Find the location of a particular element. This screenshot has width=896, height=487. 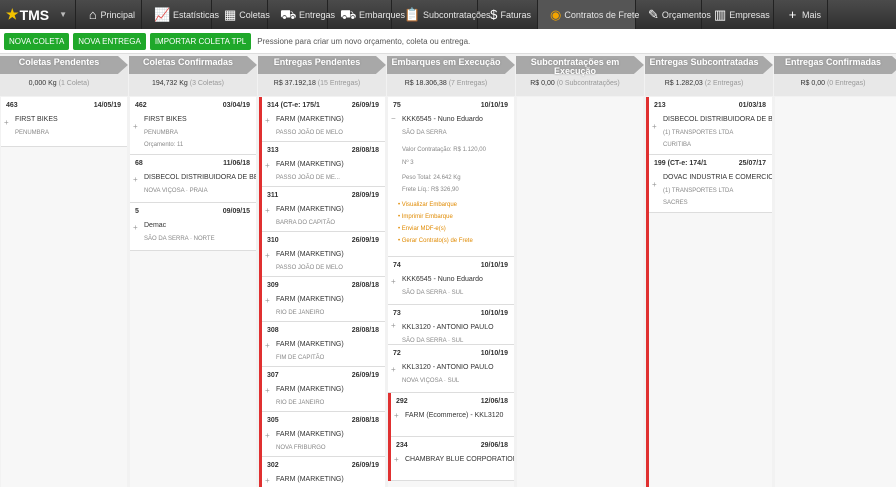

column-title: Entregas Subcontratadas is located at coordinates (704, 62).